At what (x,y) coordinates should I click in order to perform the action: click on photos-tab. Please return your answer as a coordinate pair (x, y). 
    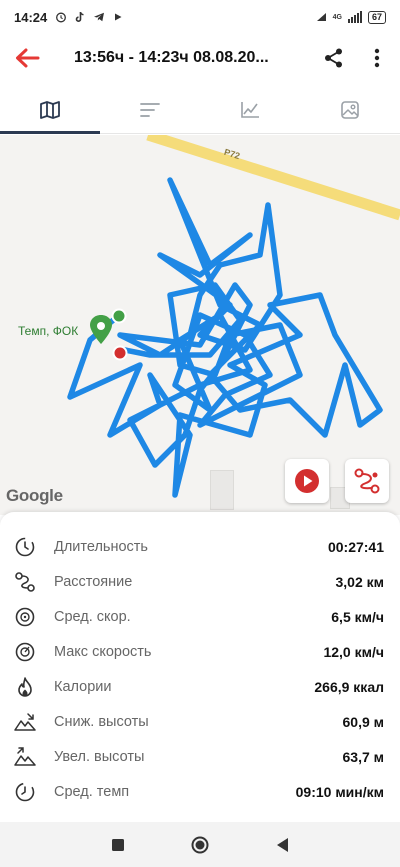
    Looking at the image, I should click on (350, 109).